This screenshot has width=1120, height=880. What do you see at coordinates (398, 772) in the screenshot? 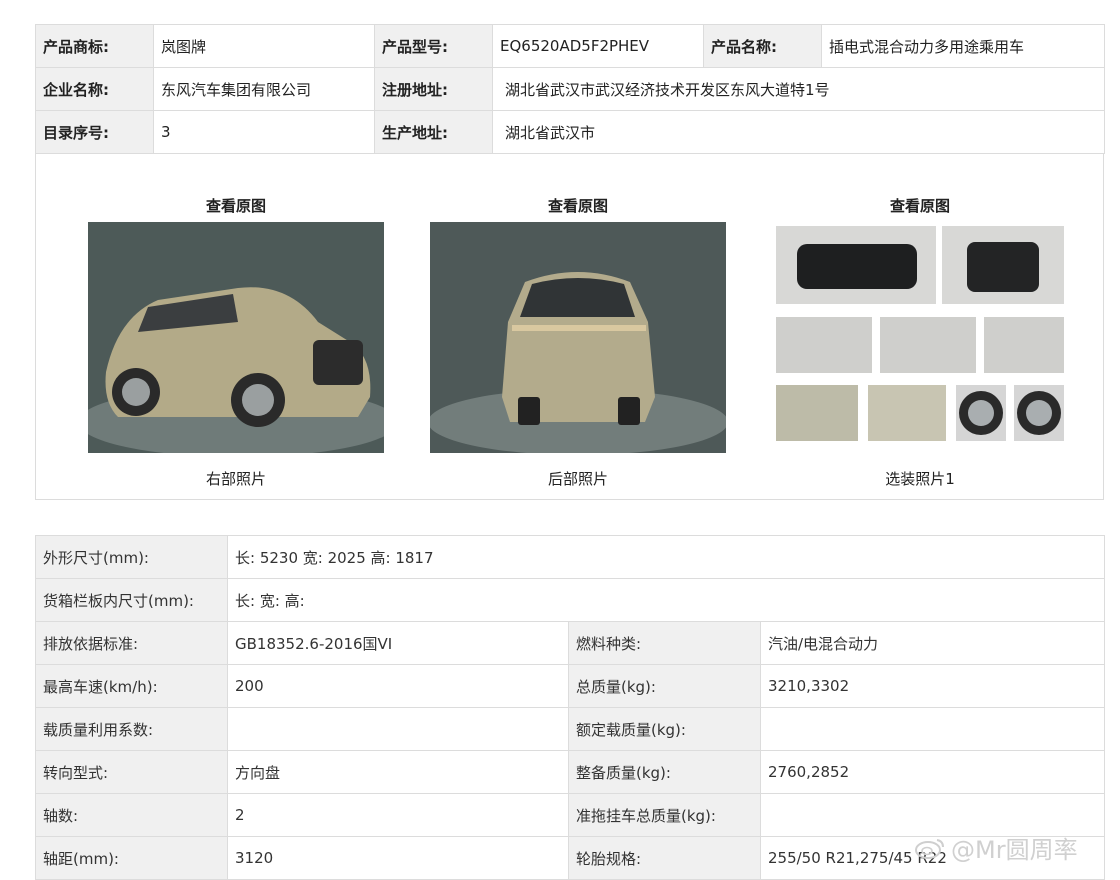
I see `steering-value: 方向盘` at bounding box center [398, 772].